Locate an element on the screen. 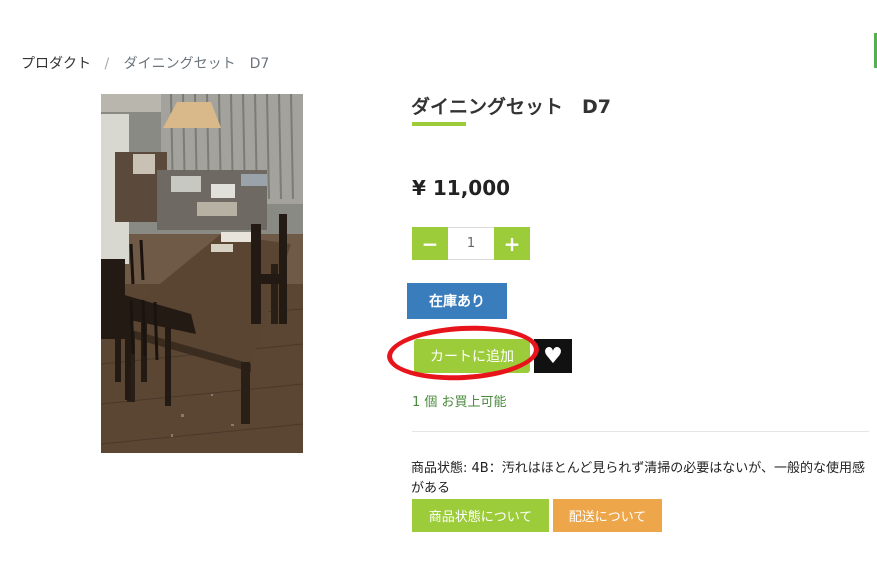 This screenshot has height=569, width=877. divider is located at coordinates (640, 431).